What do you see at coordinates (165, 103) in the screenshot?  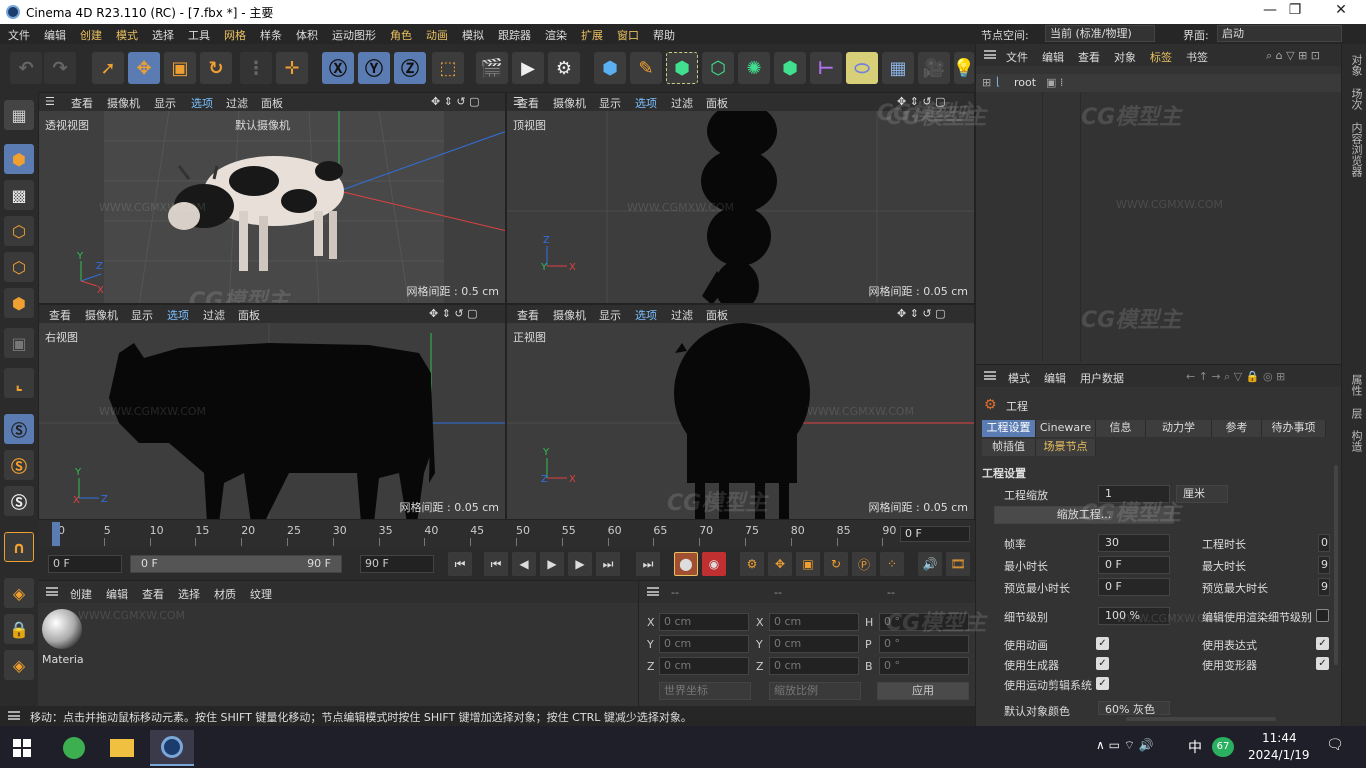 I see `vp-menu-display: 显示` at bounding box center [165, 103].